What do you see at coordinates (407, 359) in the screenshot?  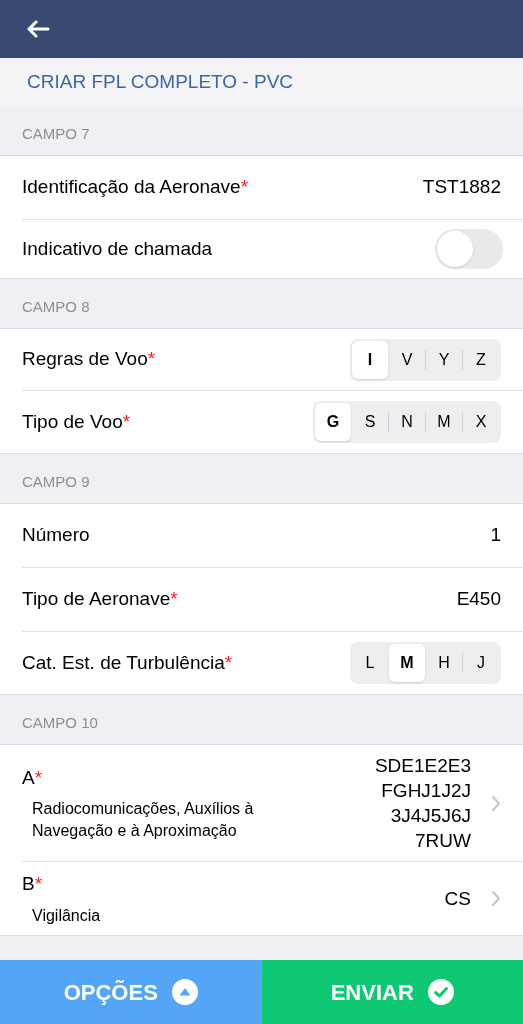 I see `segment-option: V` at bounding box center [407, 359].